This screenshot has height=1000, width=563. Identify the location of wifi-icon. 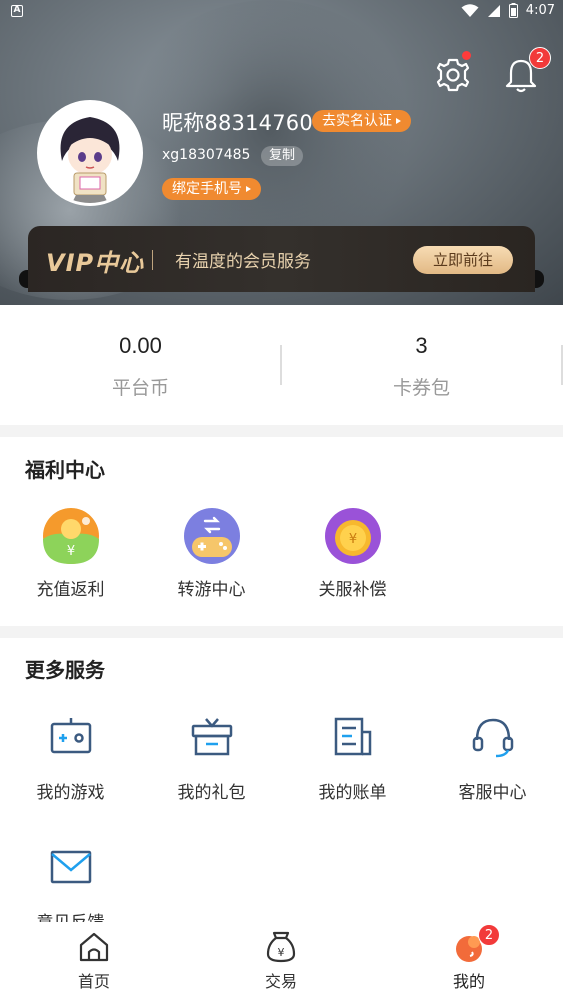
(470, 10).